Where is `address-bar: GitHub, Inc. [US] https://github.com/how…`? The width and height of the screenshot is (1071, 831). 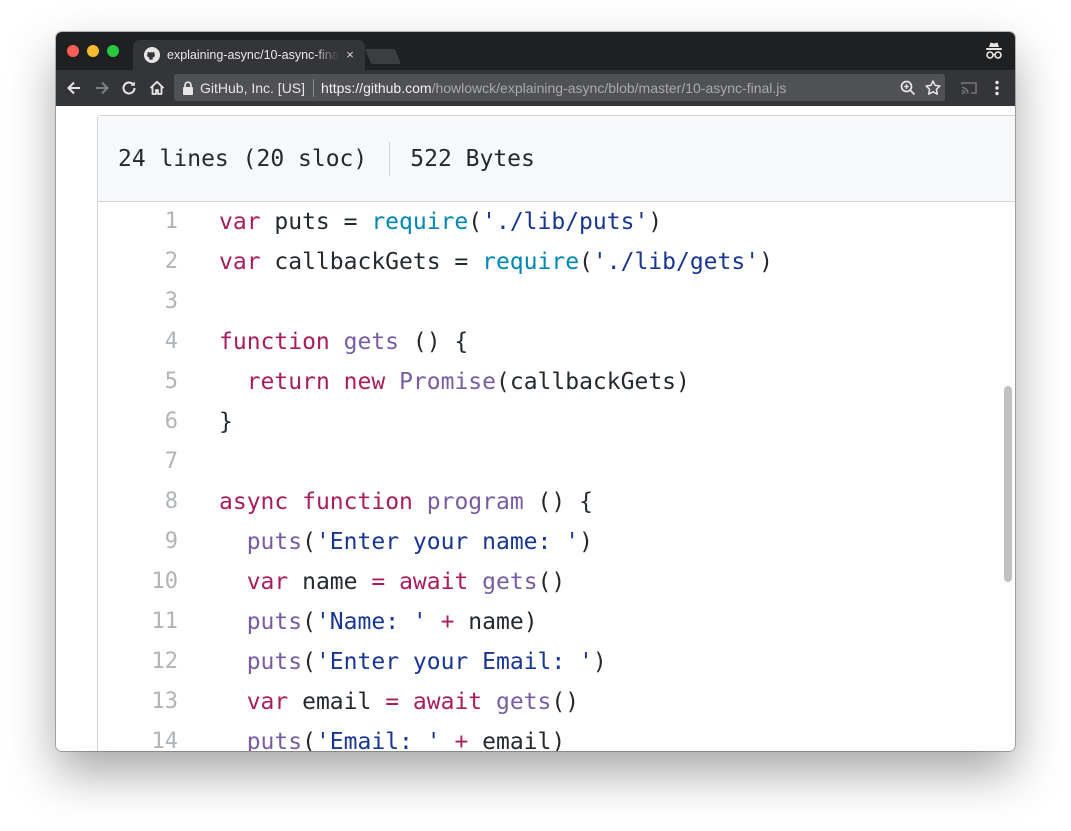
address-bar: GitHub, Inc. [US] https://github.com/how… is located at coordinates (559, 87).